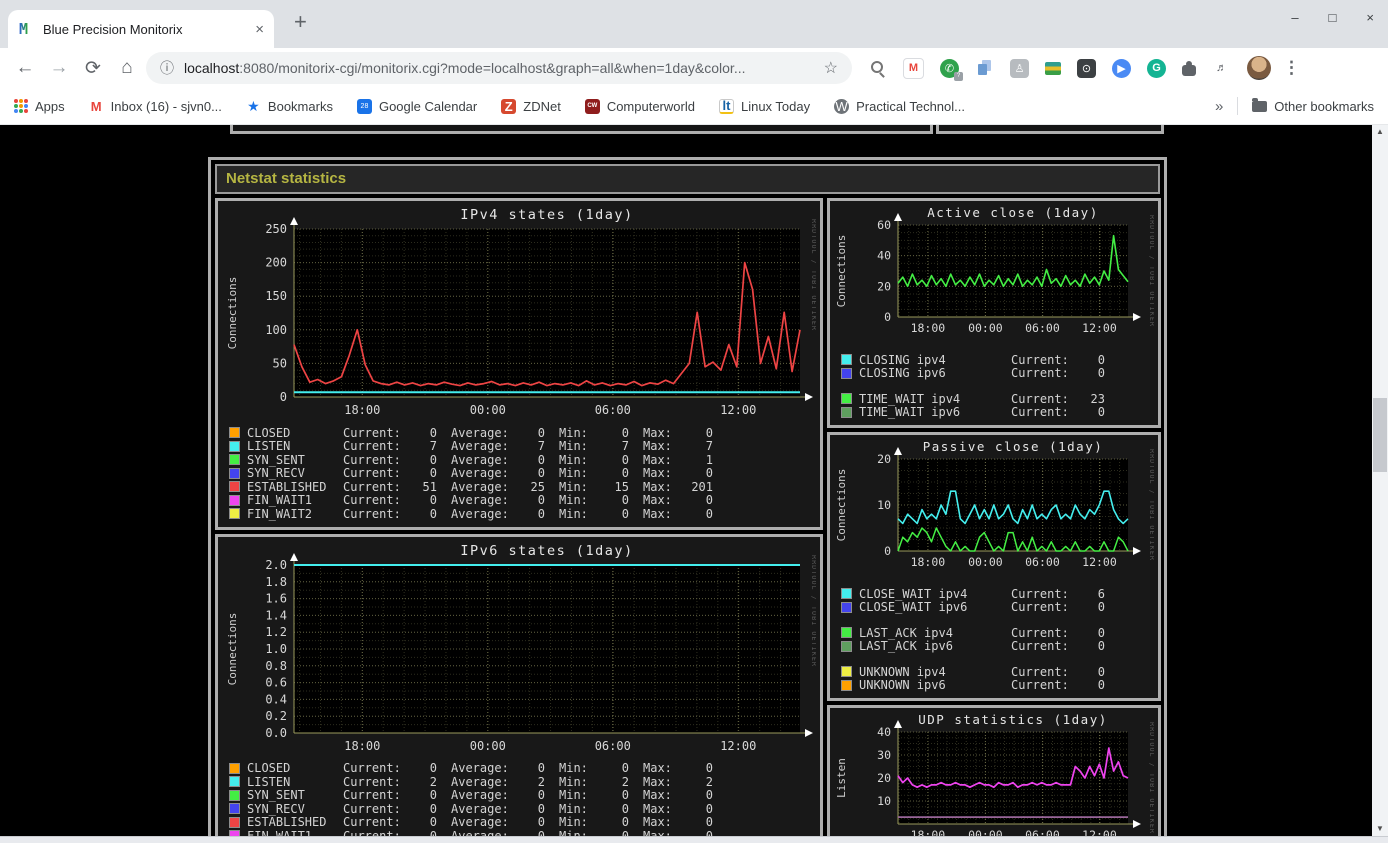  Describe the element at coordinates (592, 106) in the screenshot. I see `computerworld-icon: CW` at that location.